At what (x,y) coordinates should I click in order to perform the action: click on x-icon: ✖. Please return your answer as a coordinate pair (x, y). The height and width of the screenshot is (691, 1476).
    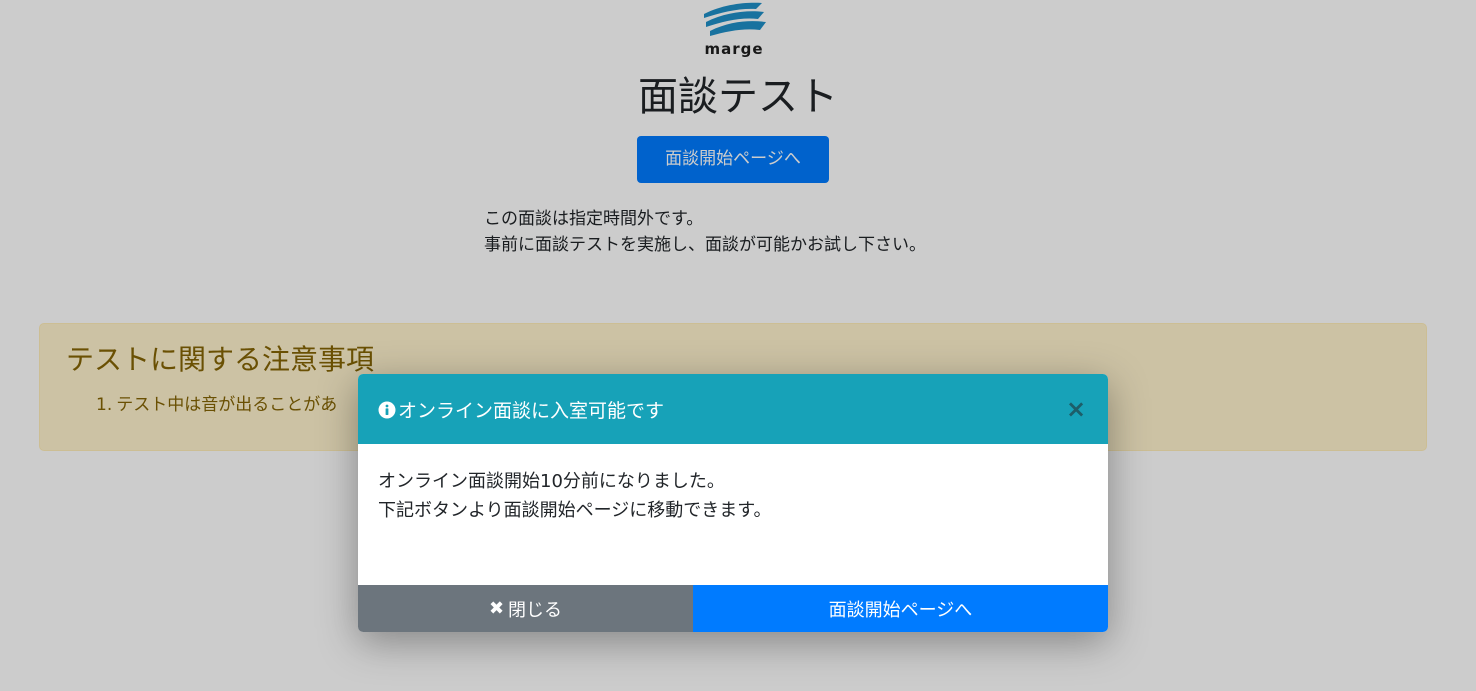
    Looking at the image, I should click on (496, 608).